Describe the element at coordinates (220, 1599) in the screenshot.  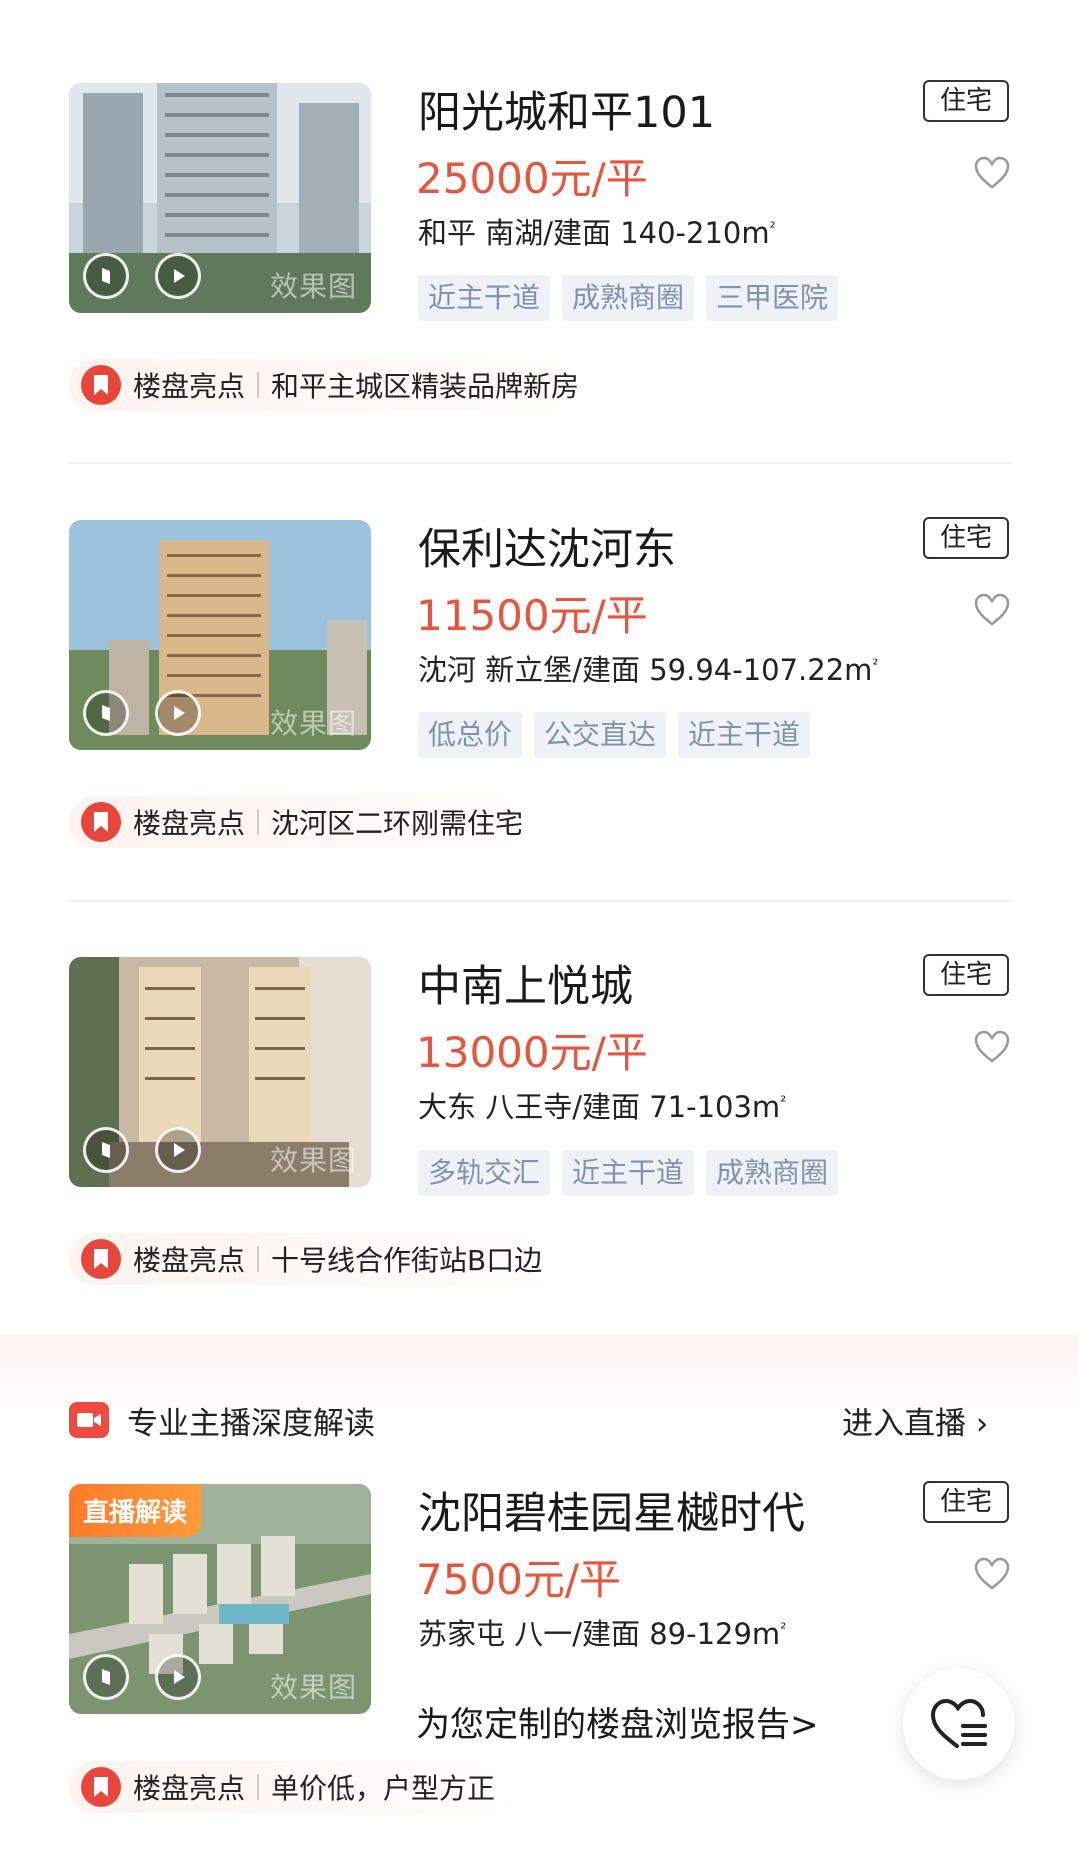
I see `listing-thumbnail: 直播解读 效果图` at that location.